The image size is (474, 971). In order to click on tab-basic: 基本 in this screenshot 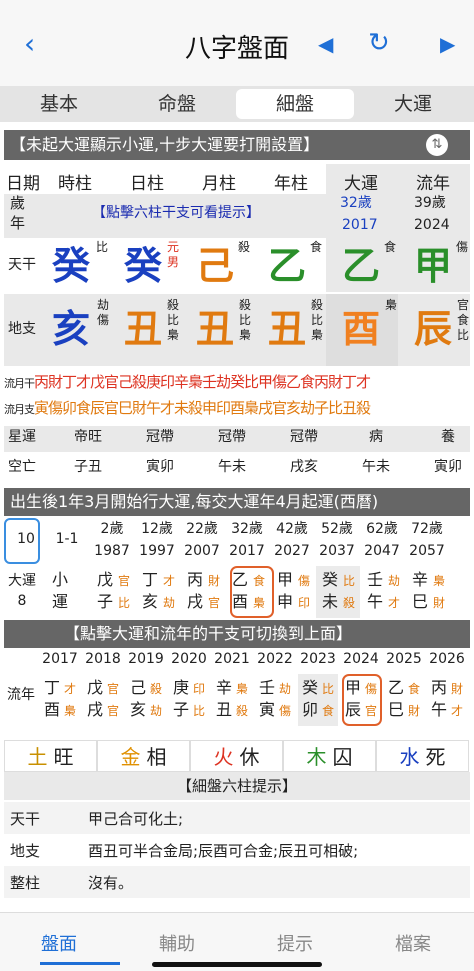, I will do `click(59, 104)`.